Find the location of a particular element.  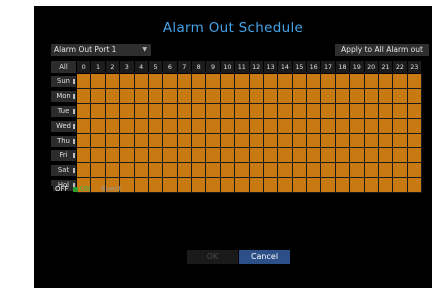

hour-header-8: 8 is located at coordinates (199, 67).